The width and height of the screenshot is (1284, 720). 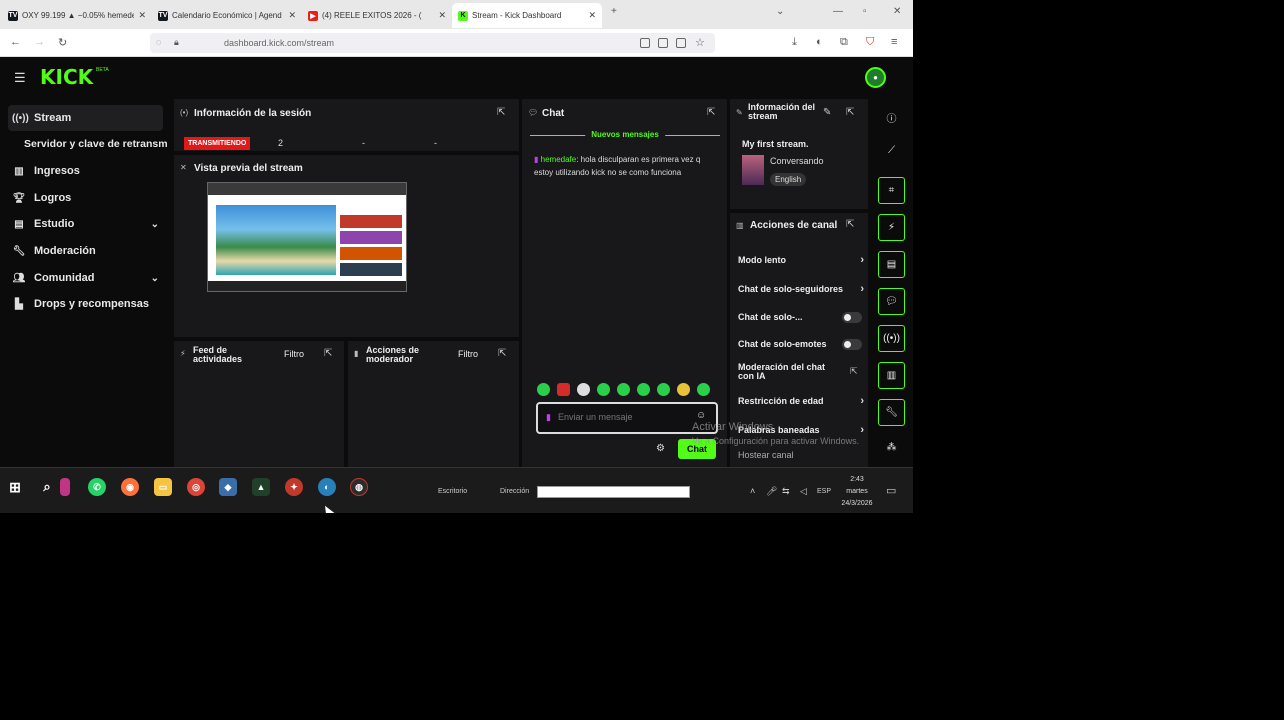 What do you see at coordinates (85, 304) in the screenshot?
I see `sidebar-item-drops: ▙ Drops y recompensas` at bounding box center [85, 304].